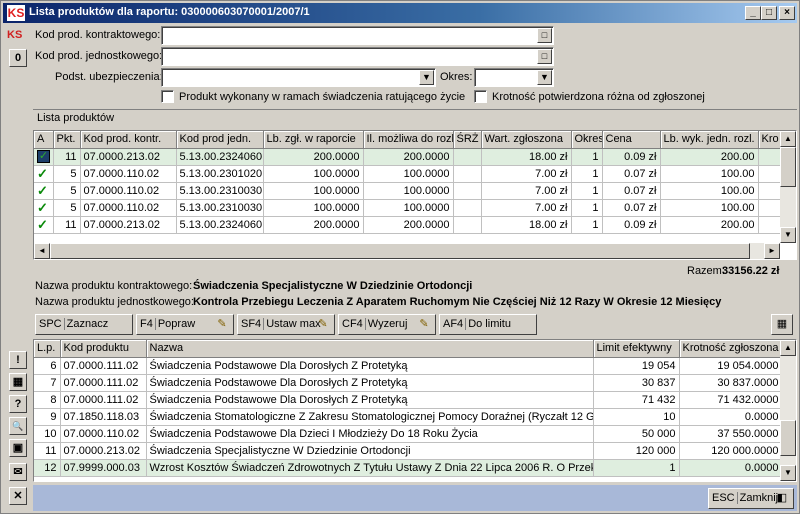 The height and width of the screenshot is (514, 800). What do you see at coordinates (84, 324) in the screenshot?
I see `zaznacz-button: SPC Zaznacz` at bounding box center [84, 324].